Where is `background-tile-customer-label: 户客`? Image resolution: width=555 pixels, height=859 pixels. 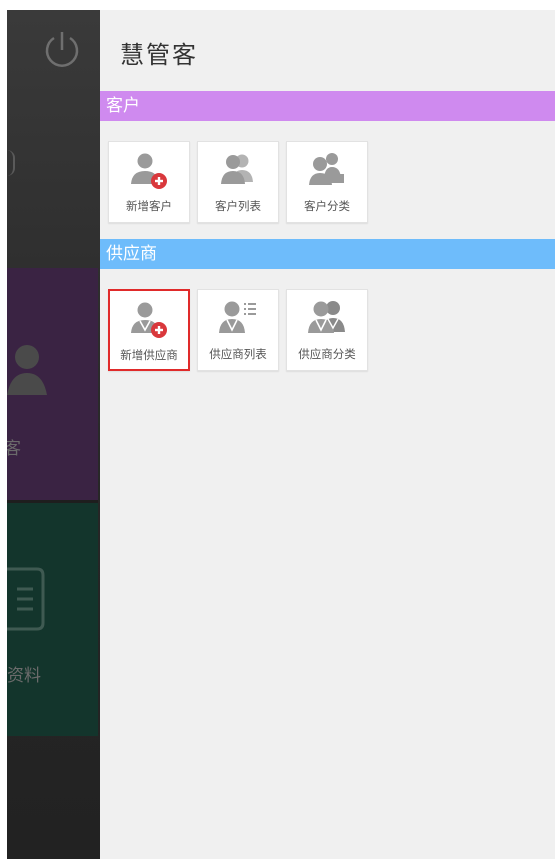 background-tile-customer-label: 户客 is located at coordinates (14, 449).